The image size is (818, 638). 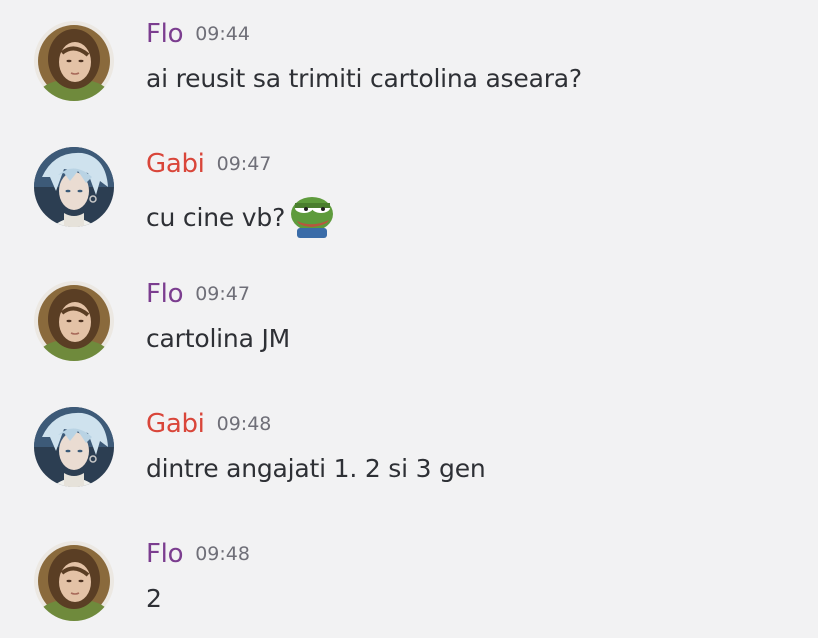 I want to click on message-header: Gabi 09:48, so click(x=208, y=424).